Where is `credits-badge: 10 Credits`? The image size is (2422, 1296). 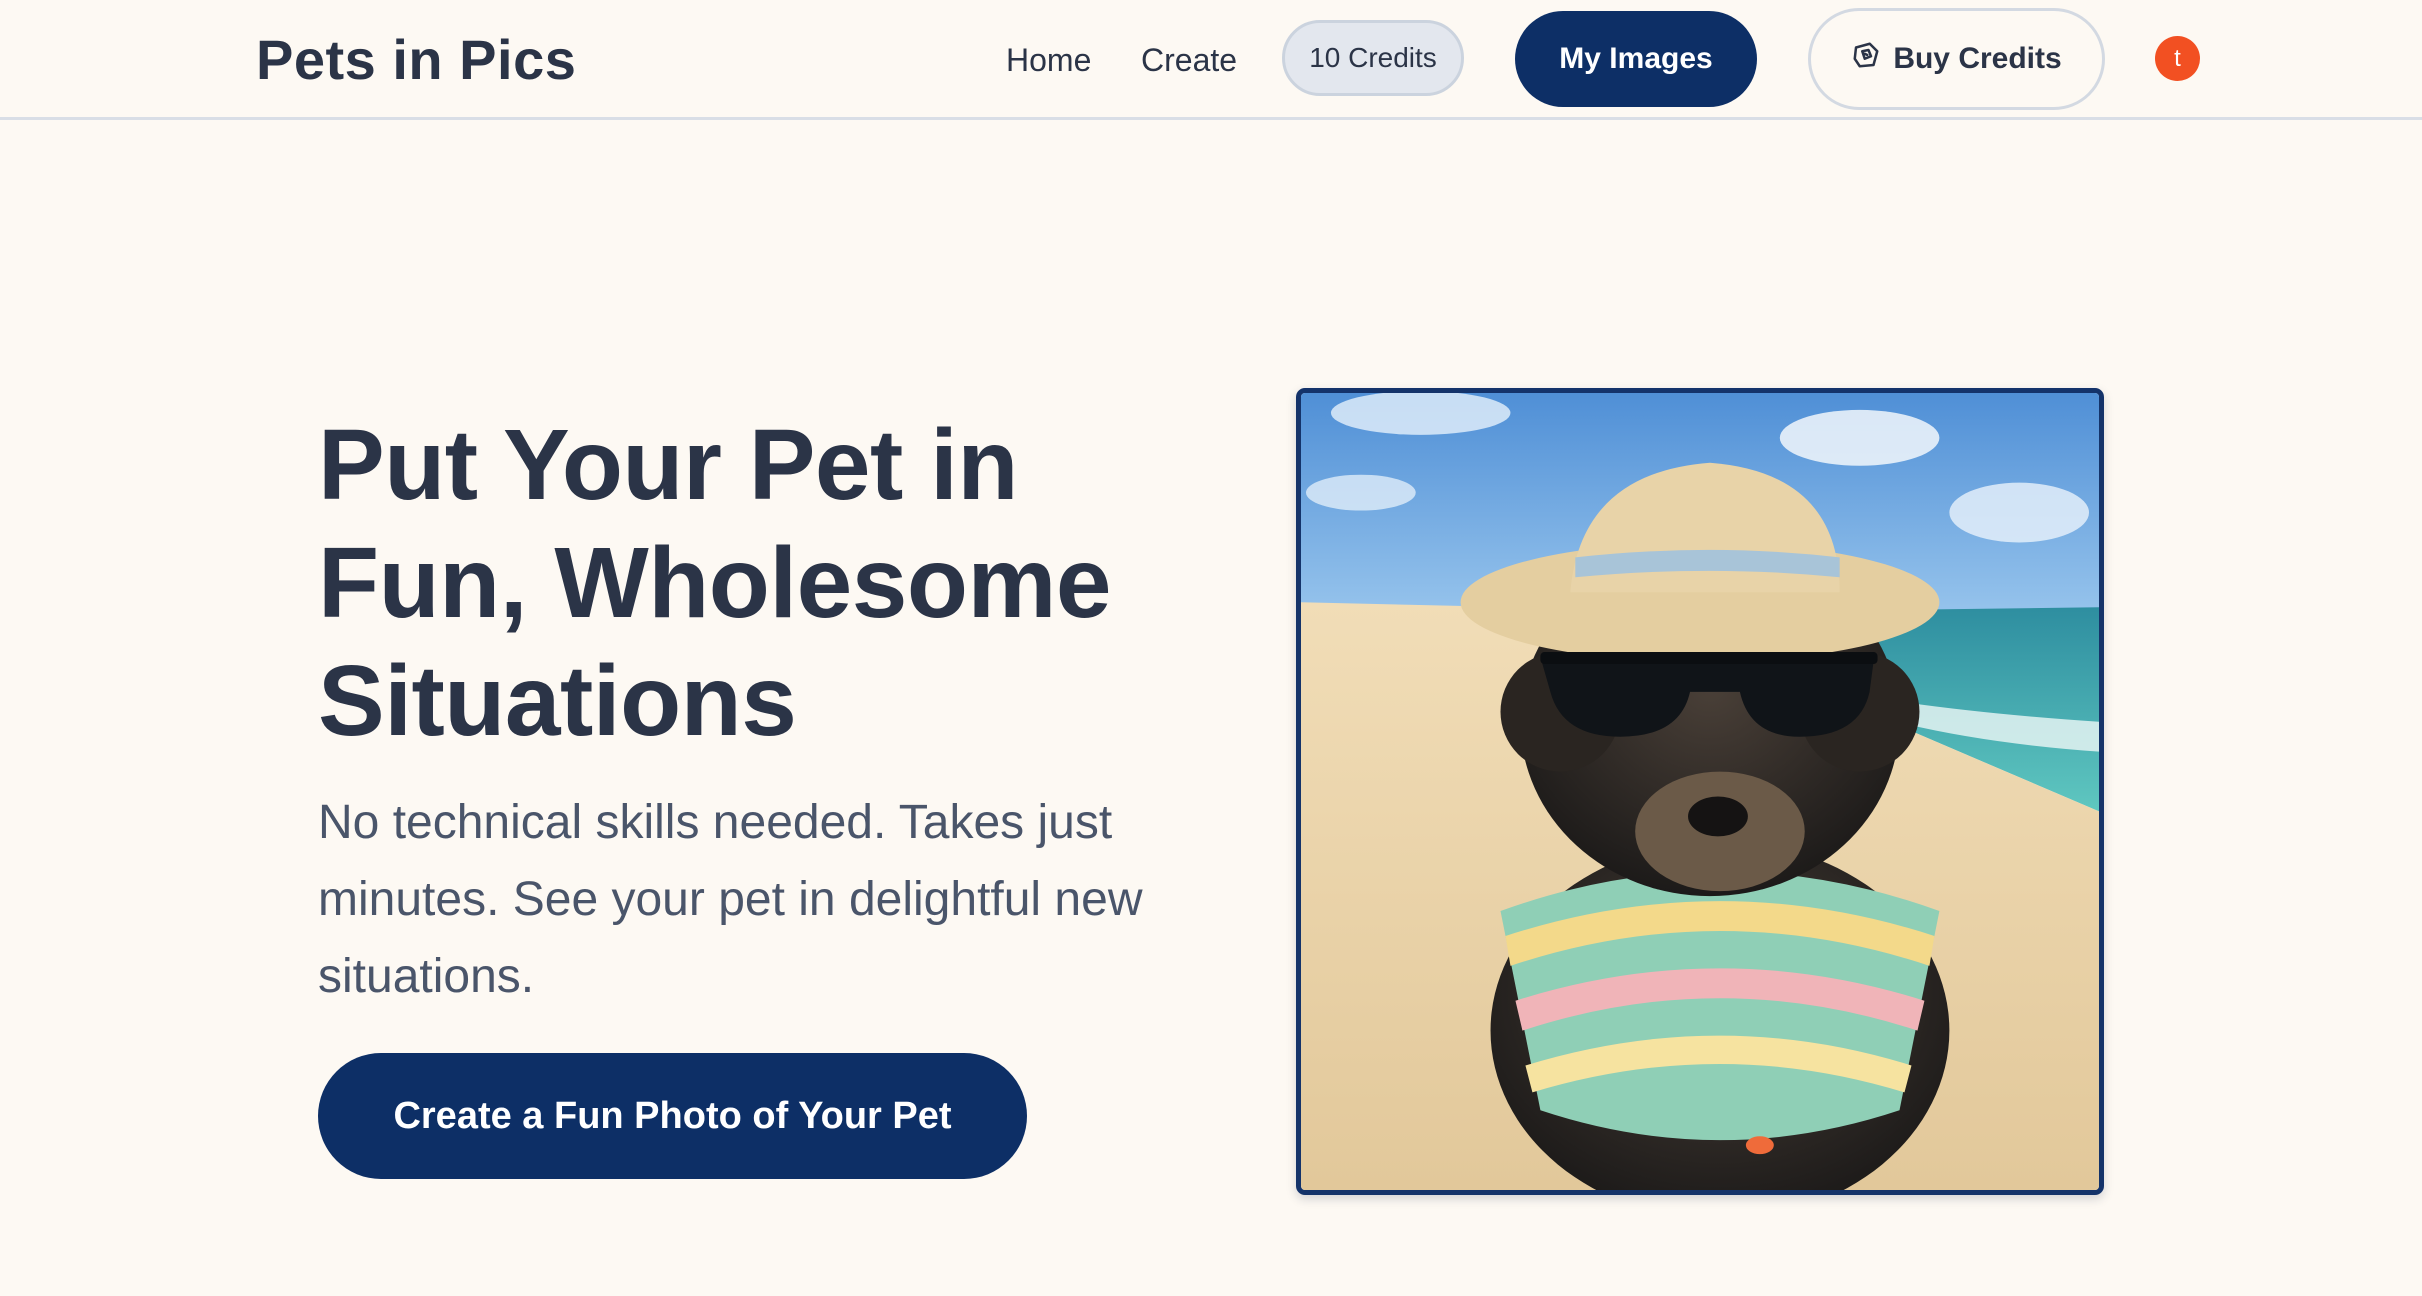 credits-badge: 10 Credits is located at coordinates (1373, 58).